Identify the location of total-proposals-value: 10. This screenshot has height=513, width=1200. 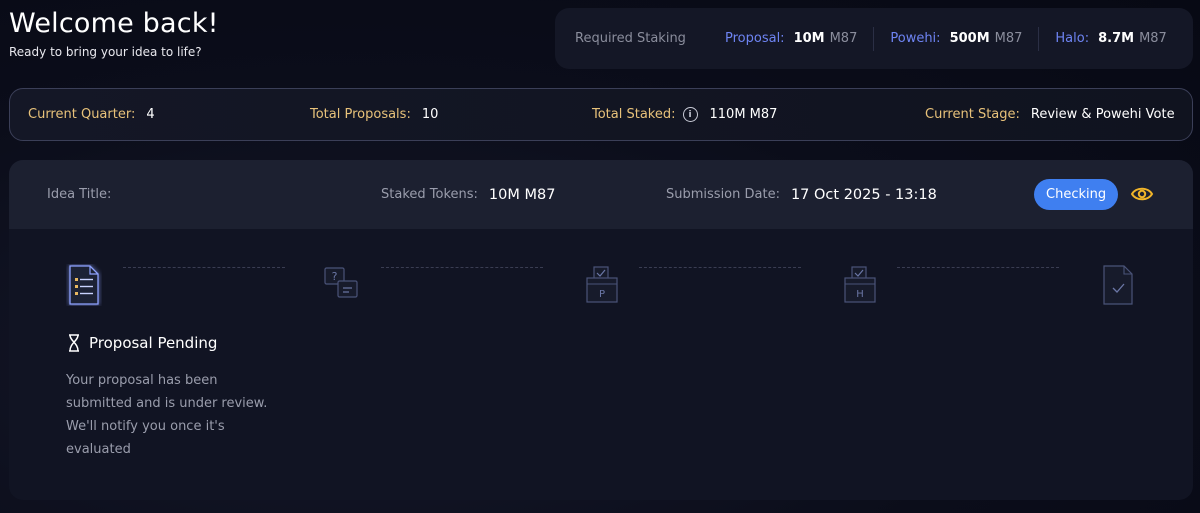
(430, 114).